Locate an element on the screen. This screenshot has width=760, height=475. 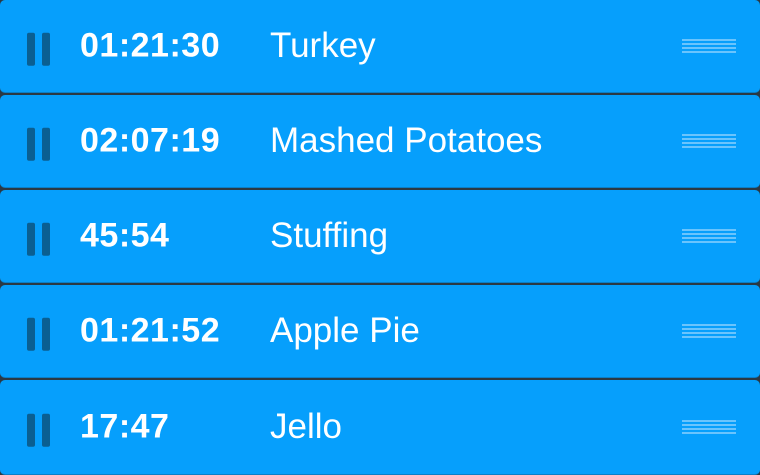
timer-name: Mashed Potatoes is located at coordinates (406, 140).